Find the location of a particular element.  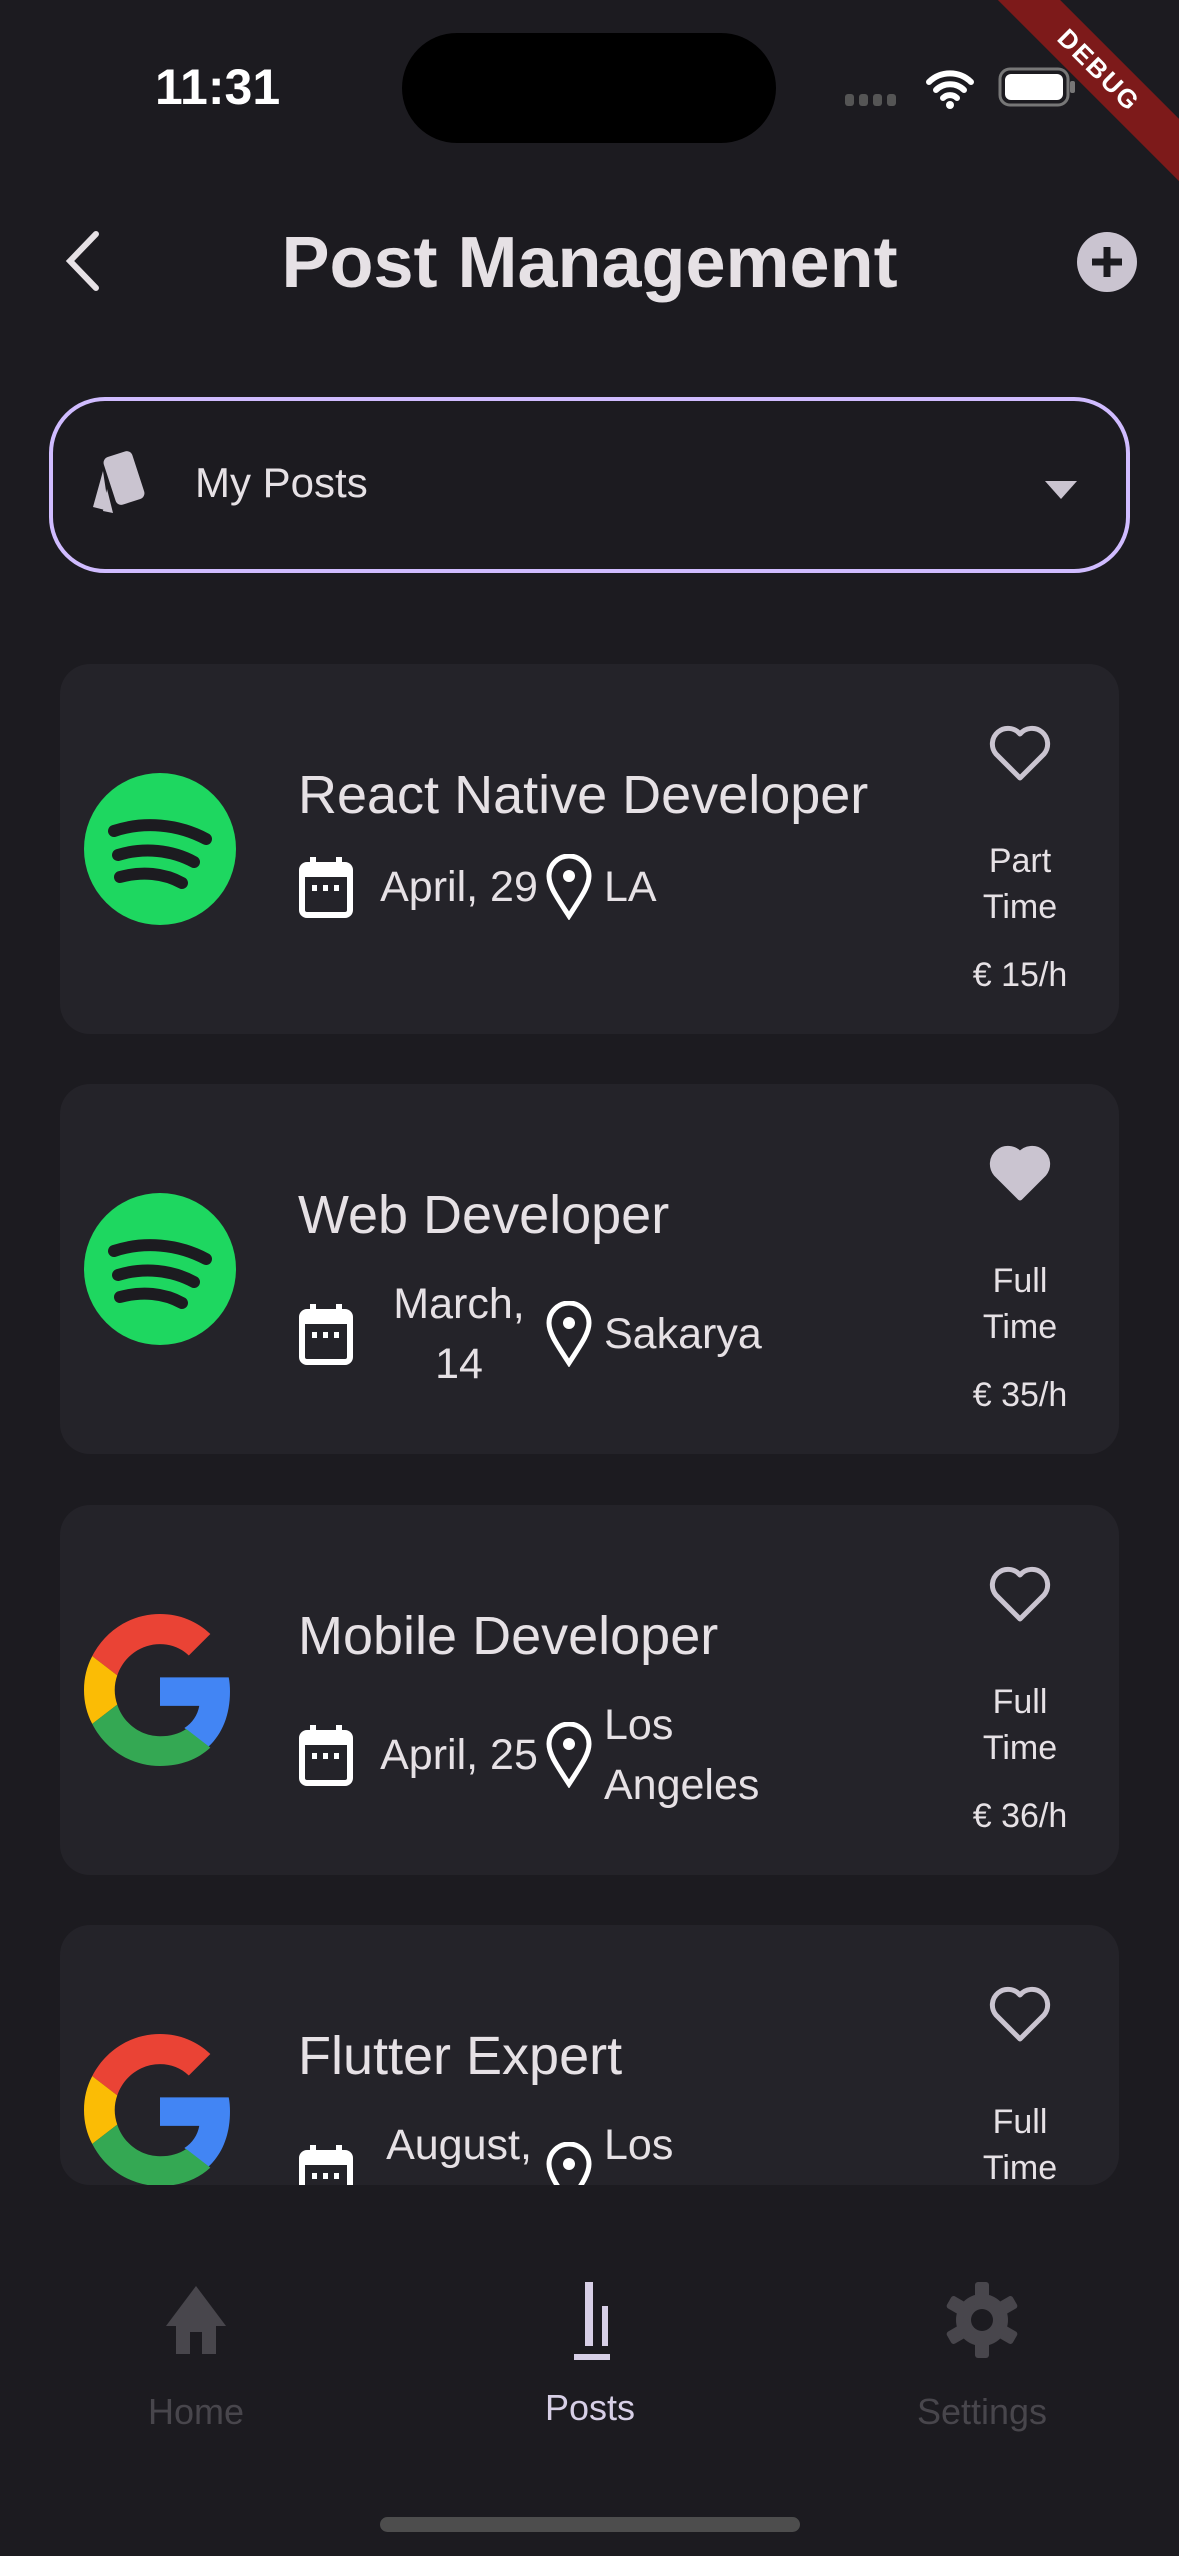

post-date: March, 14 is located at coordinates (459, 1334).